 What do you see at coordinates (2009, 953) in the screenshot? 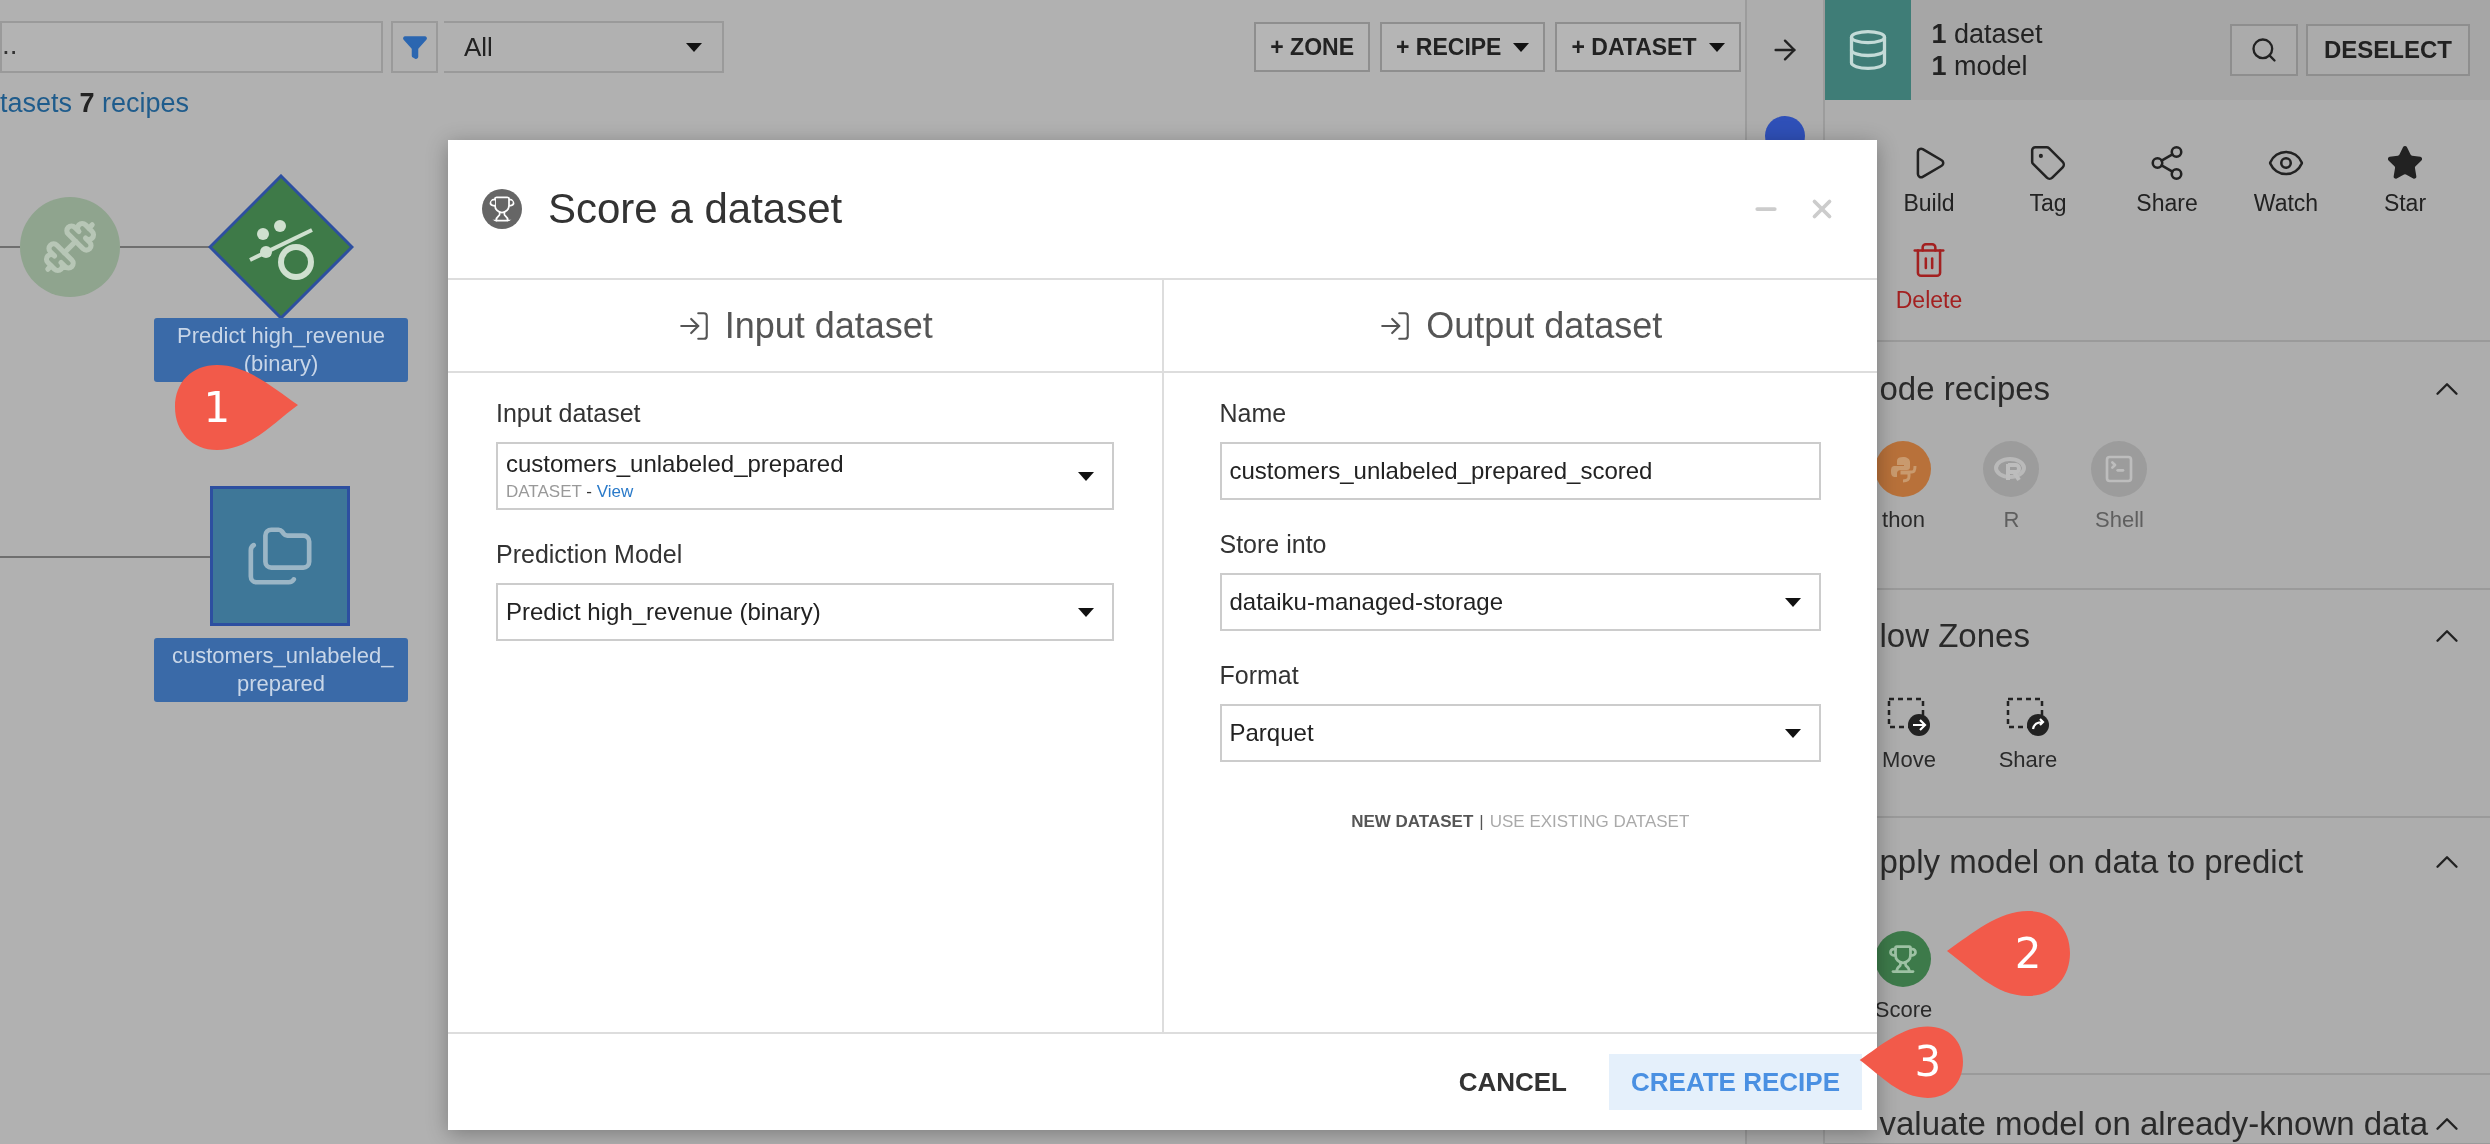
I see `callout-badge: 2` at bounding box center [2009, 953].